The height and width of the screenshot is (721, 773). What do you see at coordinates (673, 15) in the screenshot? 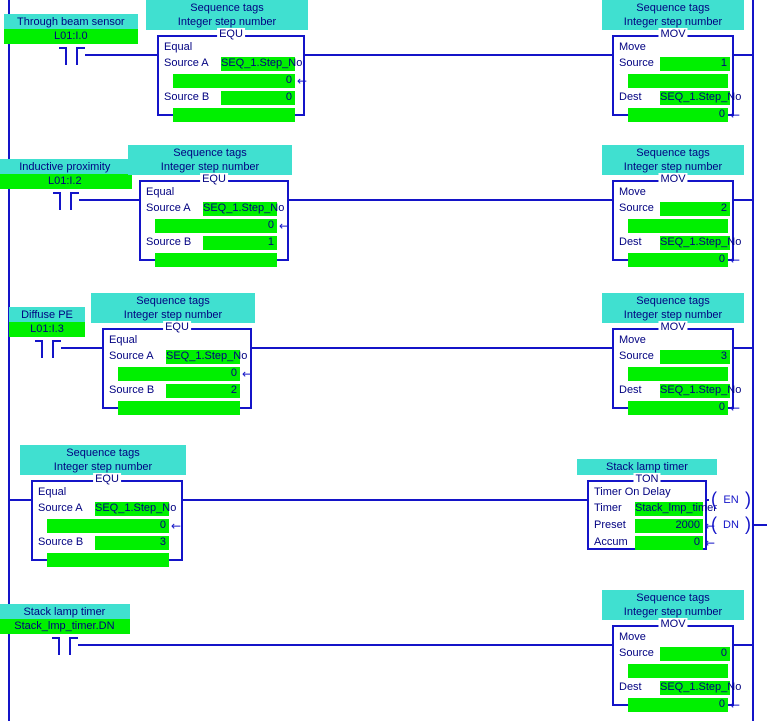
I see `out-comment-0: Sequence tags Integer step number` at bounding box center [673, 15].